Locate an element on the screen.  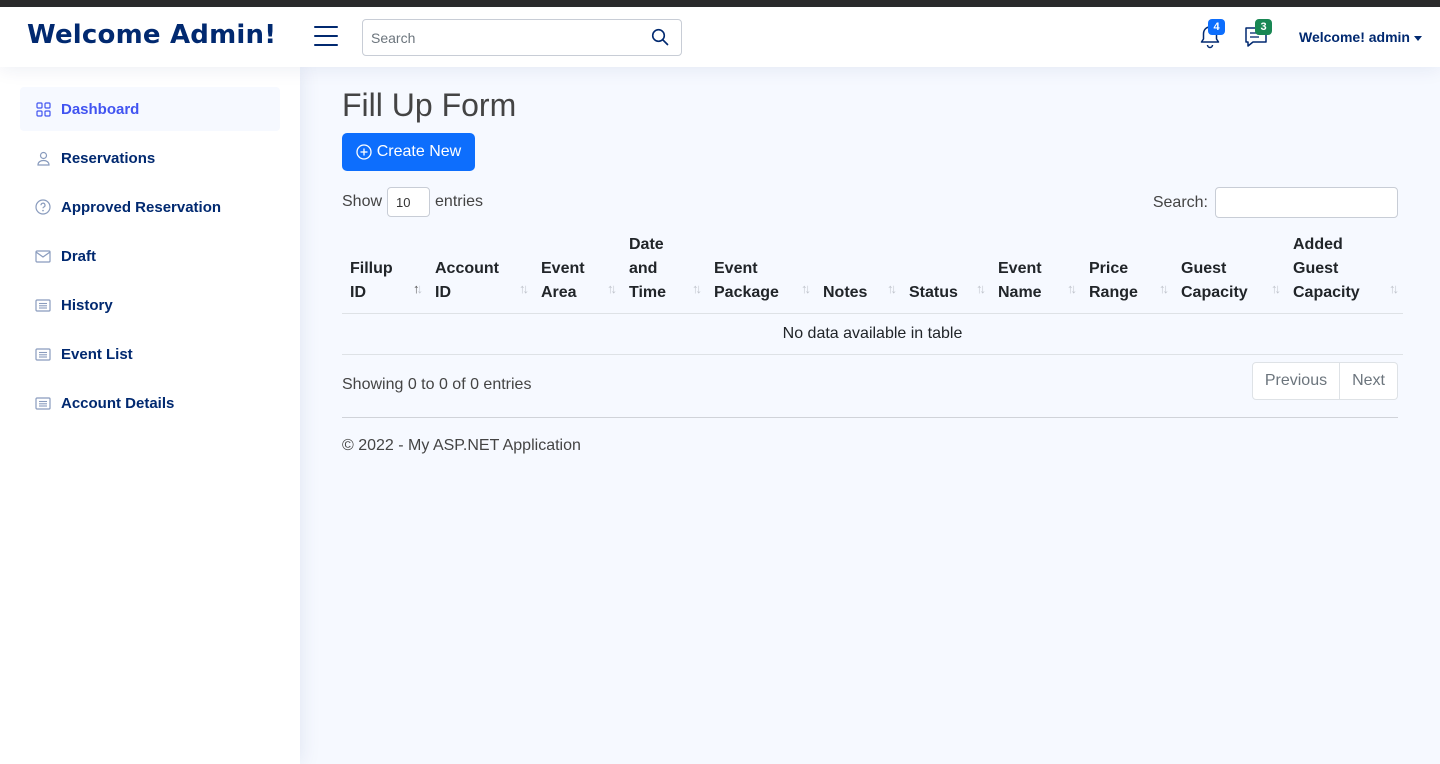
notifications-button: 4 is located at coordinates (1211, 35).